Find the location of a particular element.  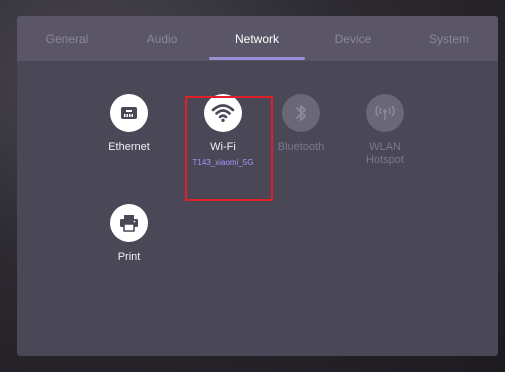

tab-bar: General Audio Network Device System is located at coordinates (257, 38).